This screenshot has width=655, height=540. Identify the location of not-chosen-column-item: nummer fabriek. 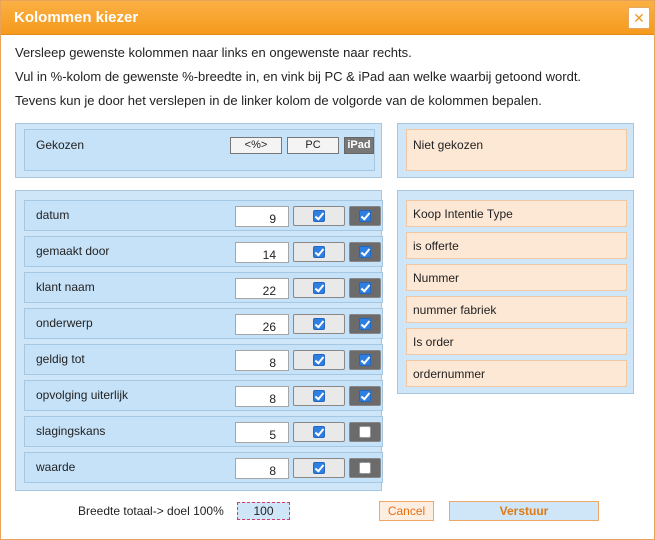
(516, 309).